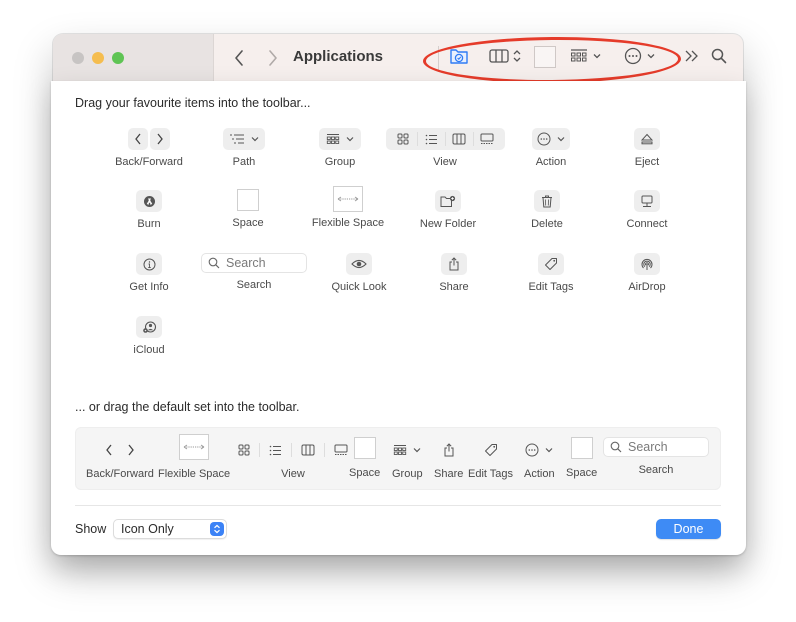 The height and width of the screenshot is (622, 796). I want to click on default-edit-tags: Edit Tags, so click(490, 459).